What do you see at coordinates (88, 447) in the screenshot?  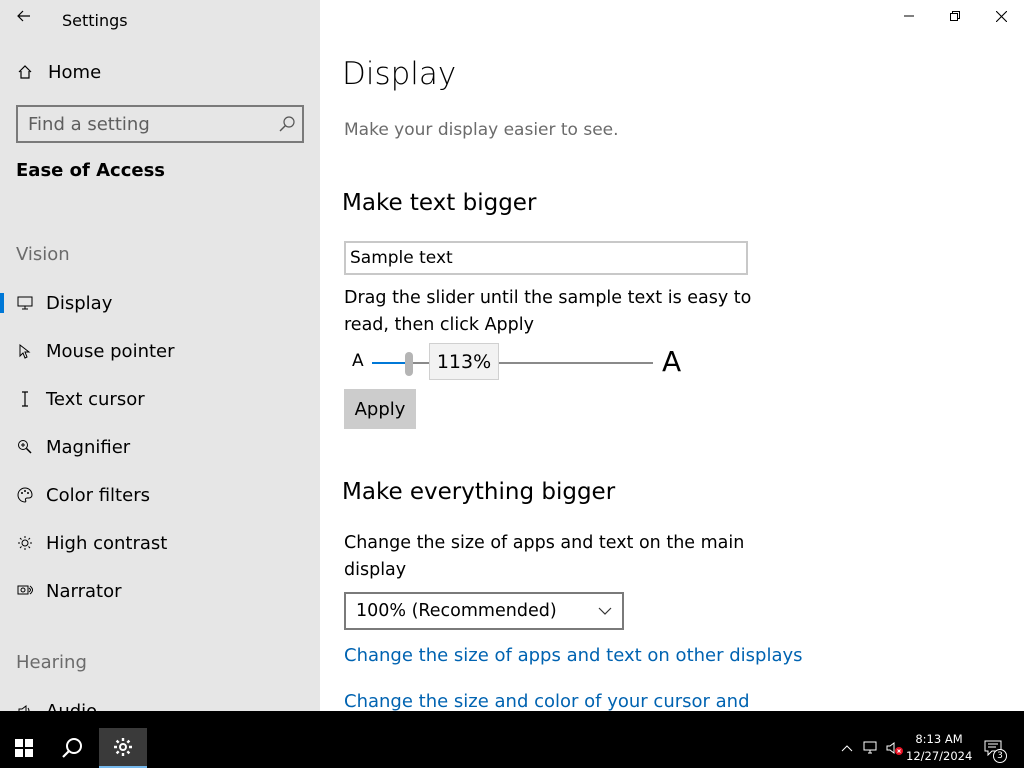 I see `sidebar-item-label: Magnifier` at bounding box center [88, 447].